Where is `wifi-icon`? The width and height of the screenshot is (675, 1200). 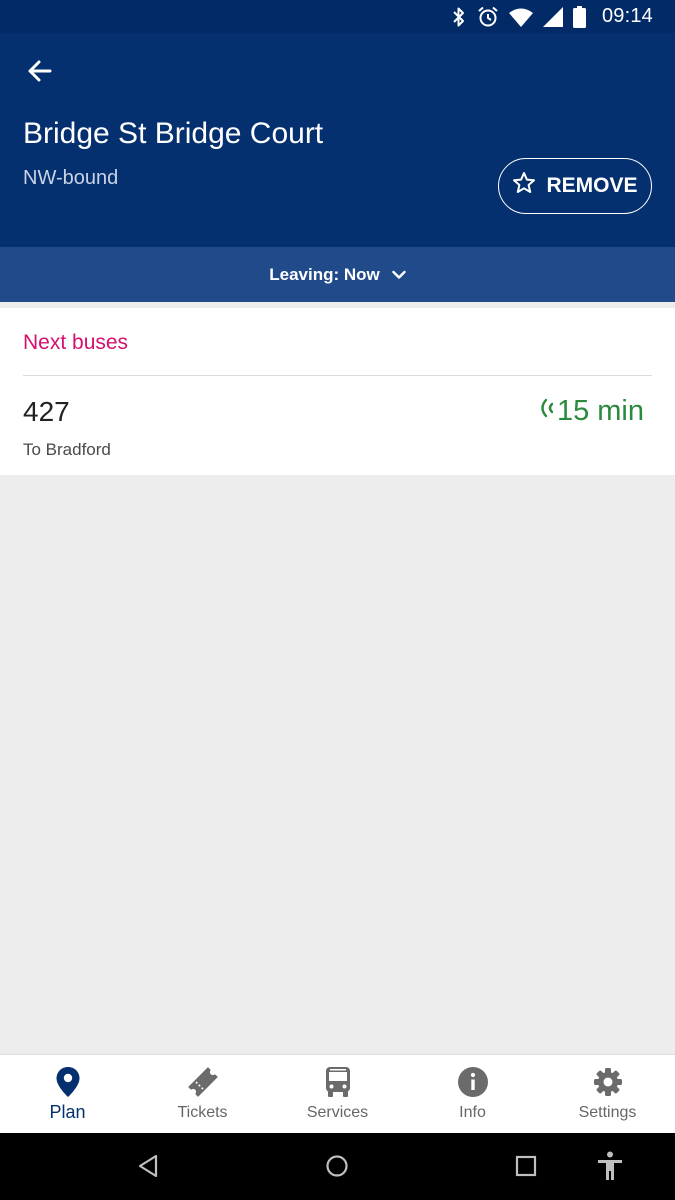 wifi-icon is located at coordinates (520, 17).